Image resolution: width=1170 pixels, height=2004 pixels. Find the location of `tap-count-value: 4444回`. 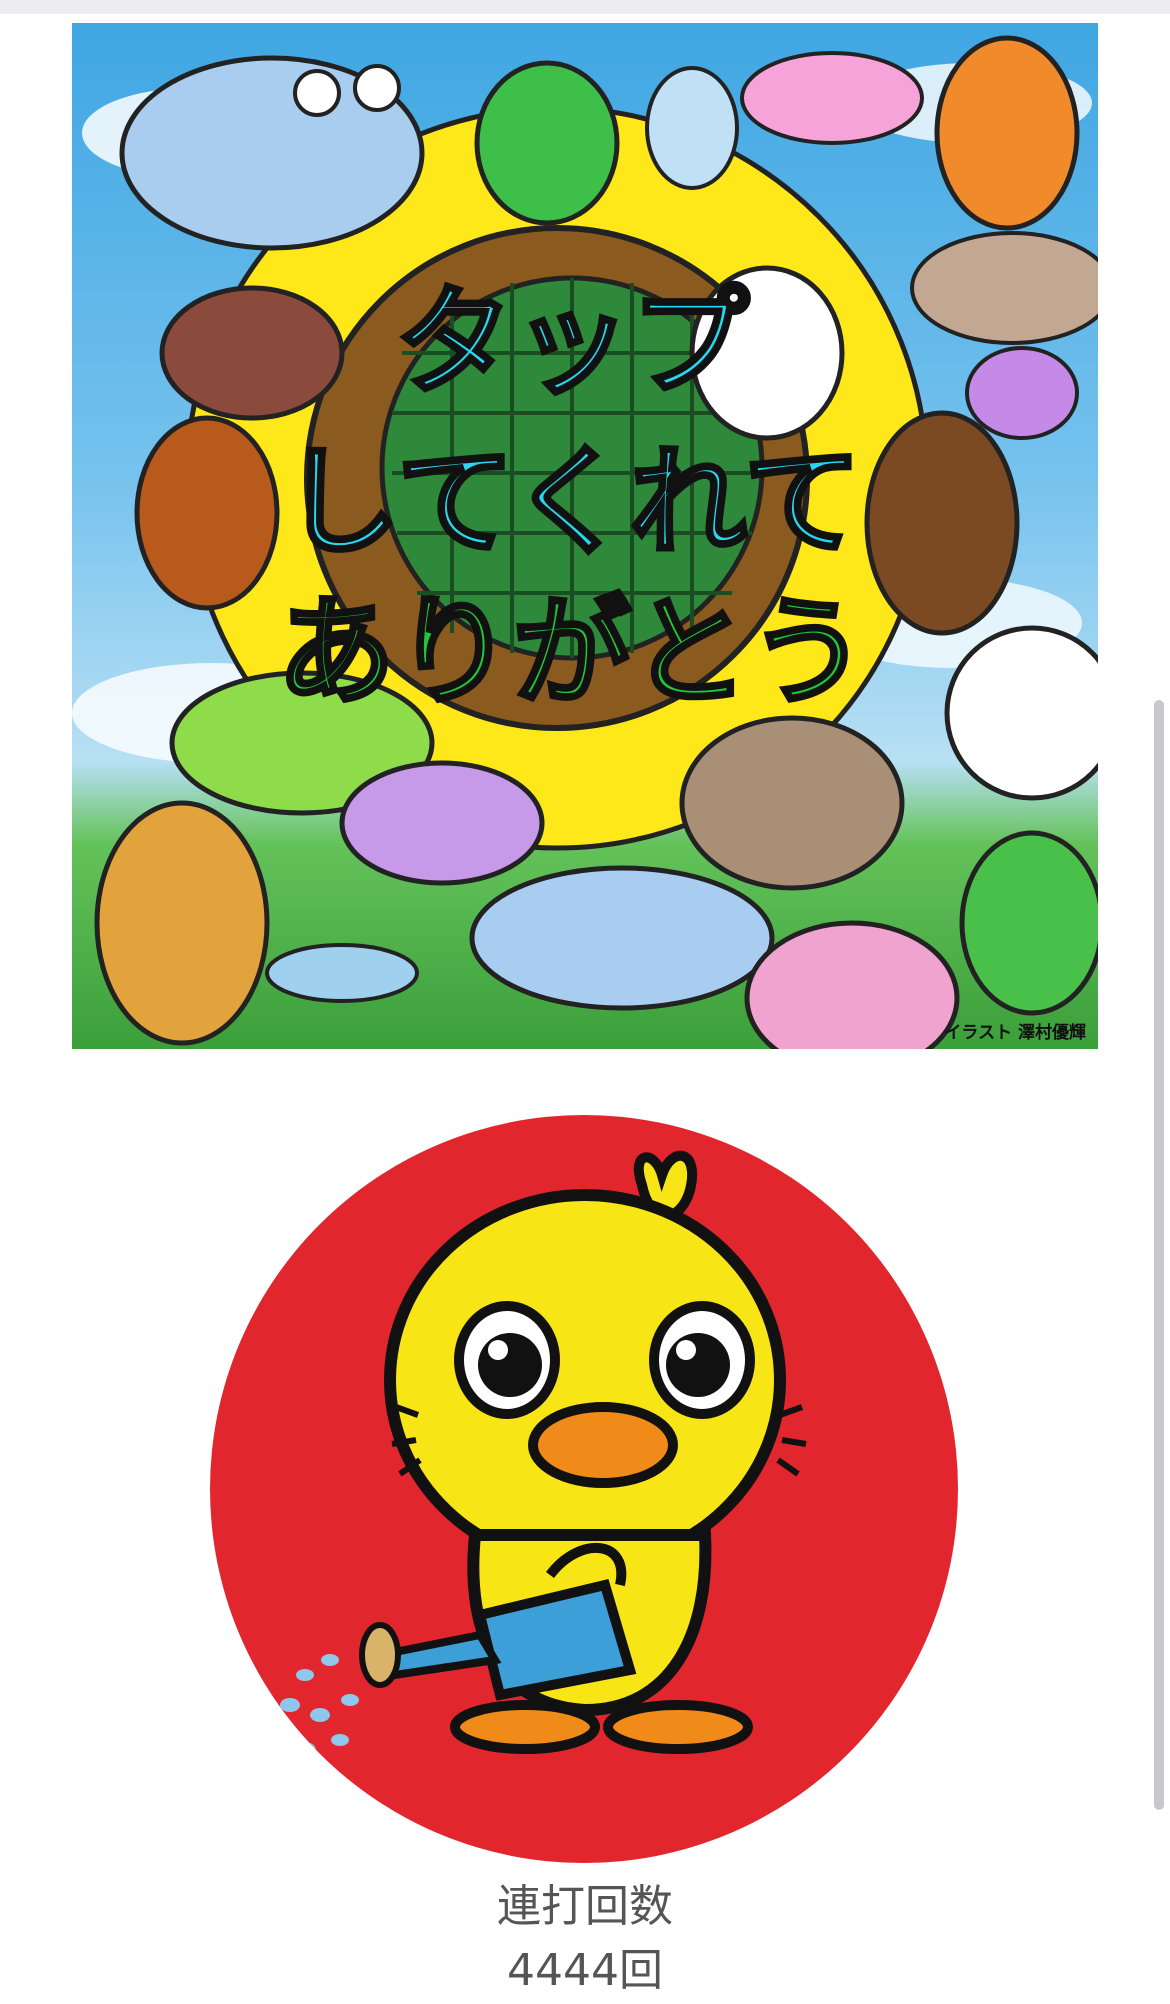

tap-count-value: 4444回 is located at coordinates (585, 1970).